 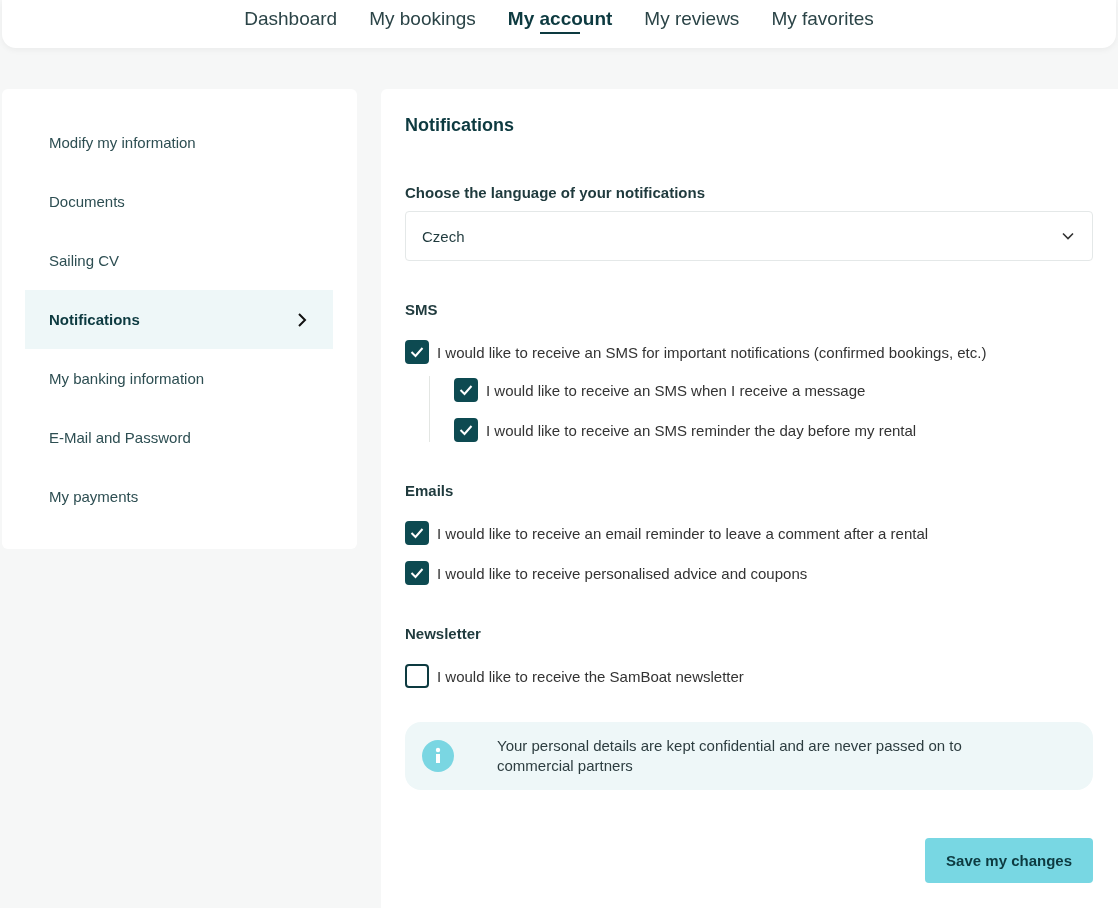 I want to click on nav-tab: Dashboard, so click(x=291, y=17).